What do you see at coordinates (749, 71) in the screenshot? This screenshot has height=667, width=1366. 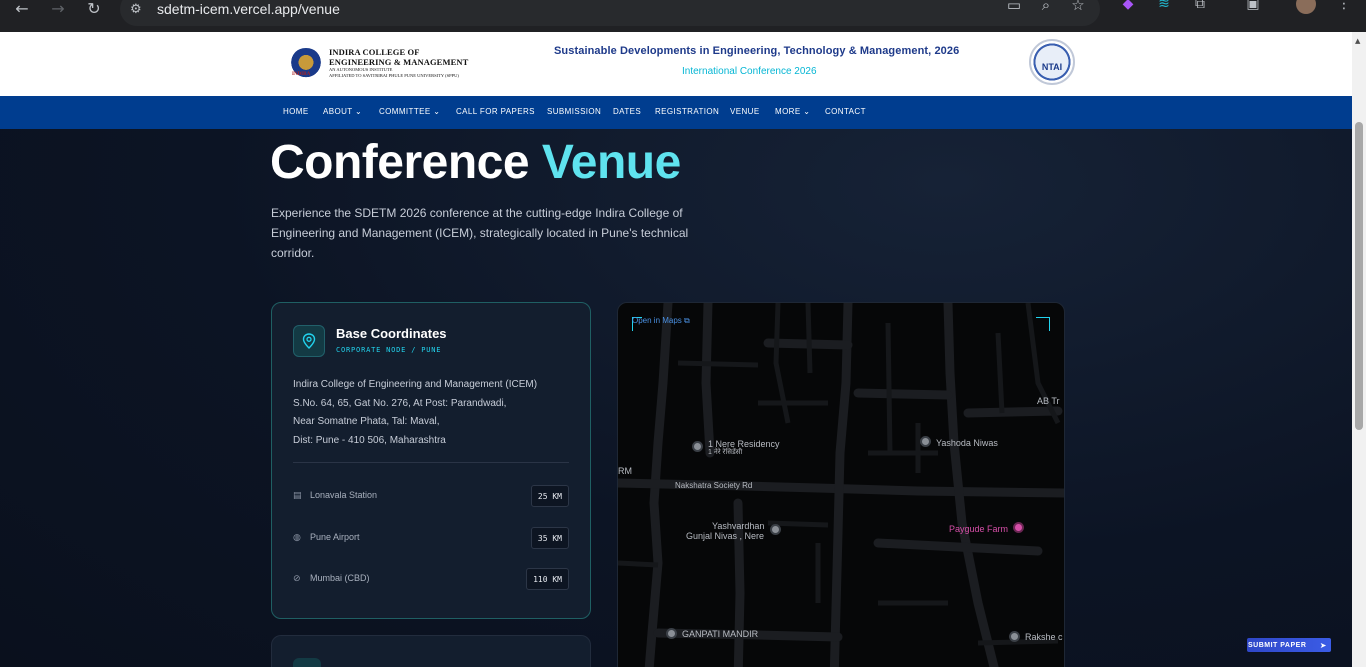 I see `conference-subtitle: International Conference 2026` at bounding box center [749, 71].